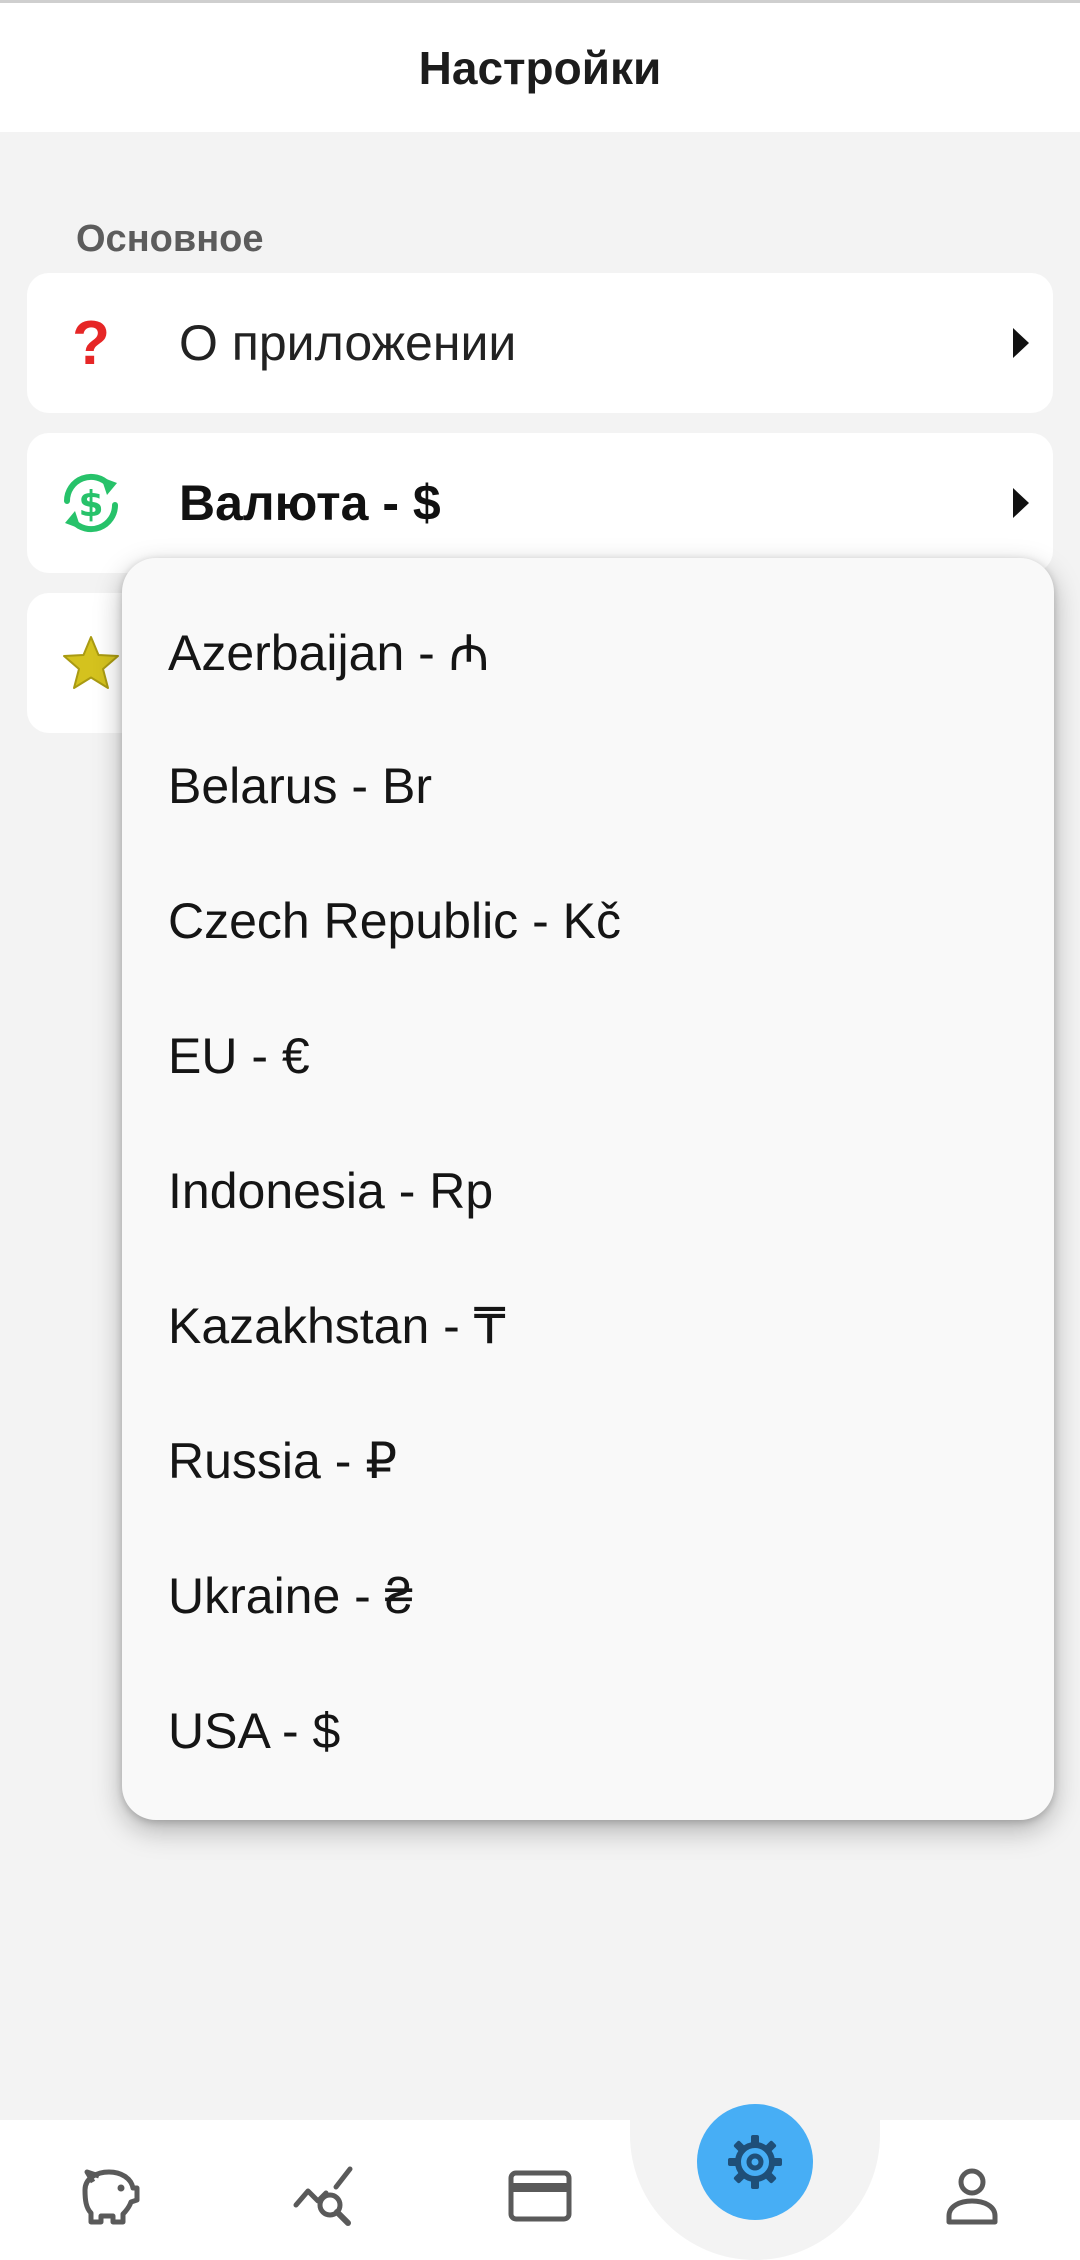 This screenshot has width=1080, height=2260. What do you see at coordinates (325, 2196) in the screenshot?
I see `analytics-icon` at bounding box center [325, 2196].